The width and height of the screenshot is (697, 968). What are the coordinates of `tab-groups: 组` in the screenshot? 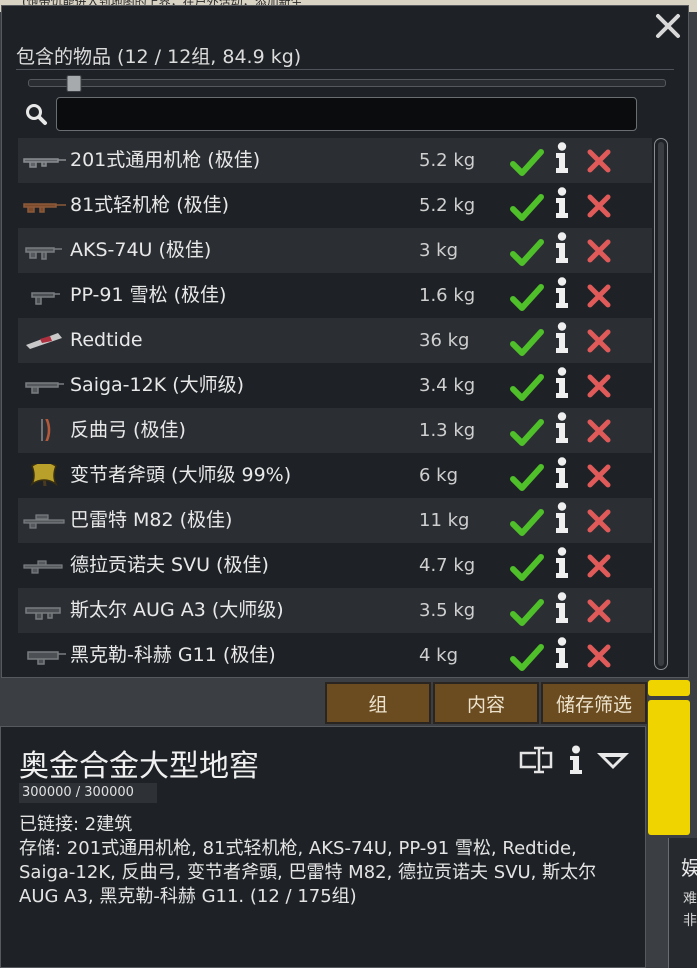 It's located at (378, 703).